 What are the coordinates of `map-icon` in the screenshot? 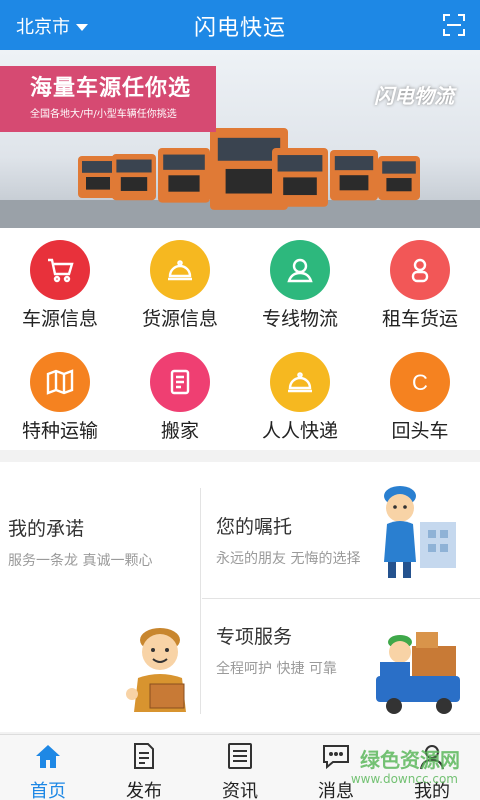 It's located at (60, 382).